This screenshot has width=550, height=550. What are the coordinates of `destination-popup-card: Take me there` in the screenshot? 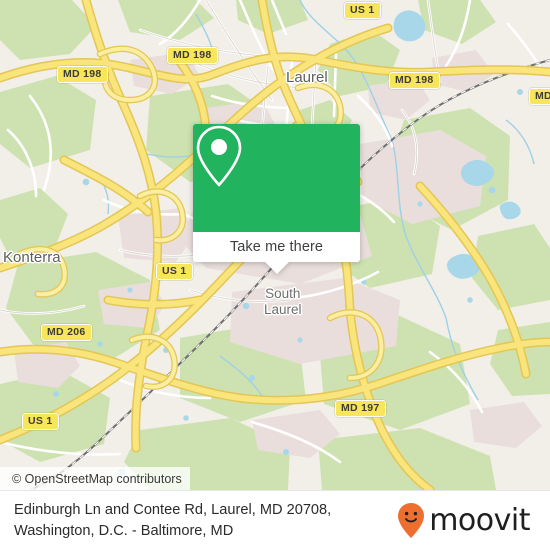 It's located at (276, 199).